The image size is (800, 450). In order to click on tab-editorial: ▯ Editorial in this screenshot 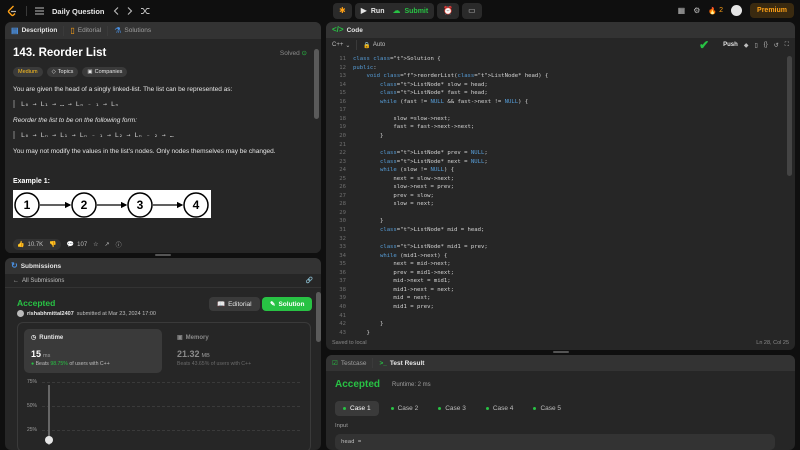, I will do `click(85, 30)`.